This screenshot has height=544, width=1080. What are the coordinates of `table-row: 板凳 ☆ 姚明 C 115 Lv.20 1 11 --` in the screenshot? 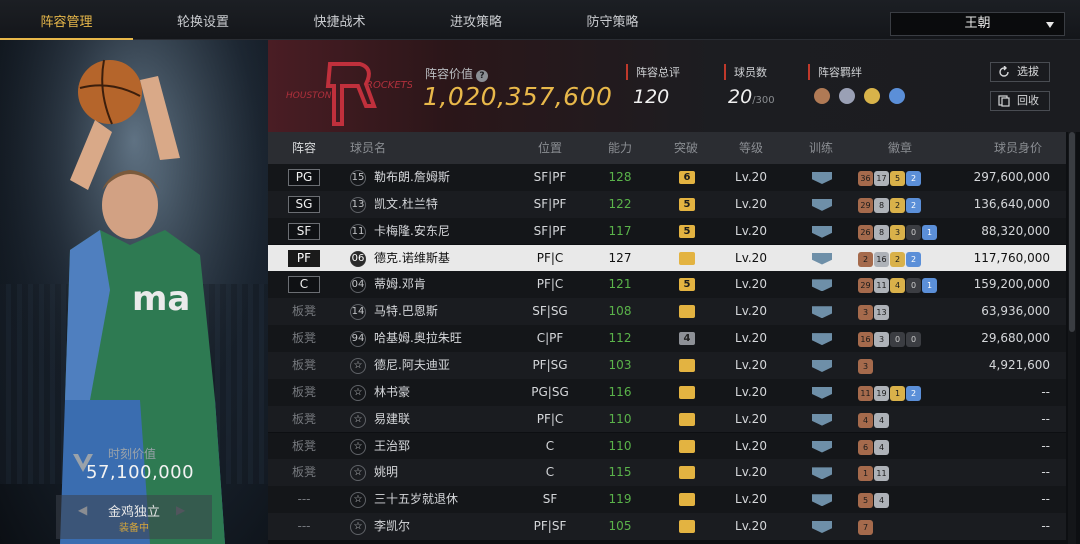 It's located at (667, 473).